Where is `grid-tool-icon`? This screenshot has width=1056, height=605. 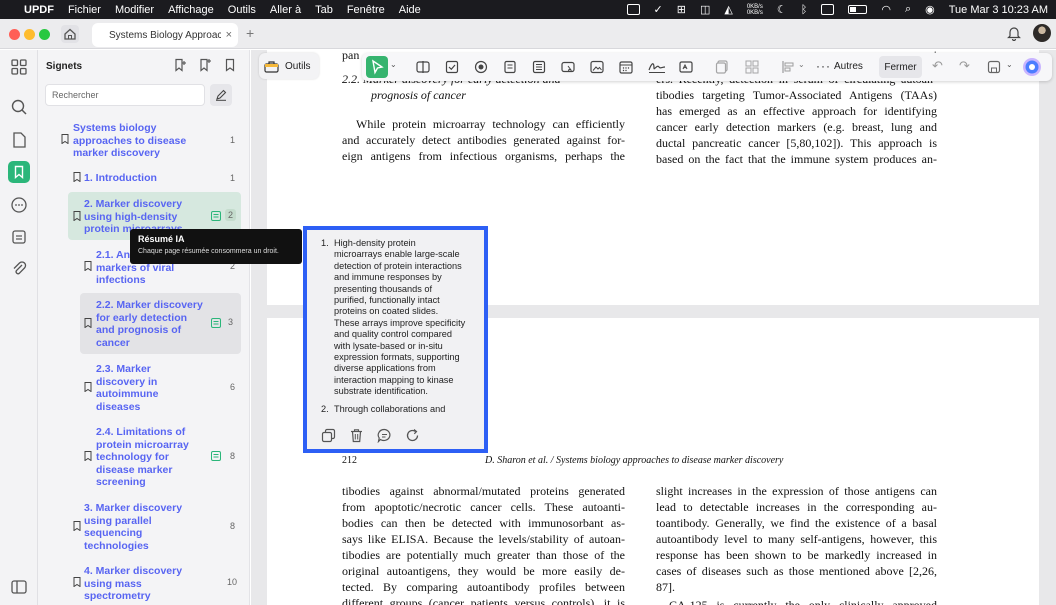 grid-tool-icon is located at coordinates (752, 67).